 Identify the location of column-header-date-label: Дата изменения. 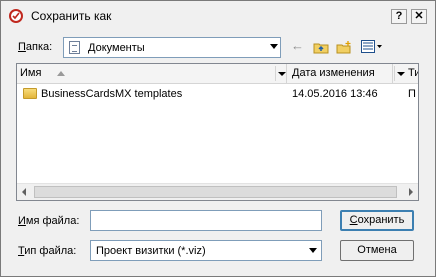
(333, 73).